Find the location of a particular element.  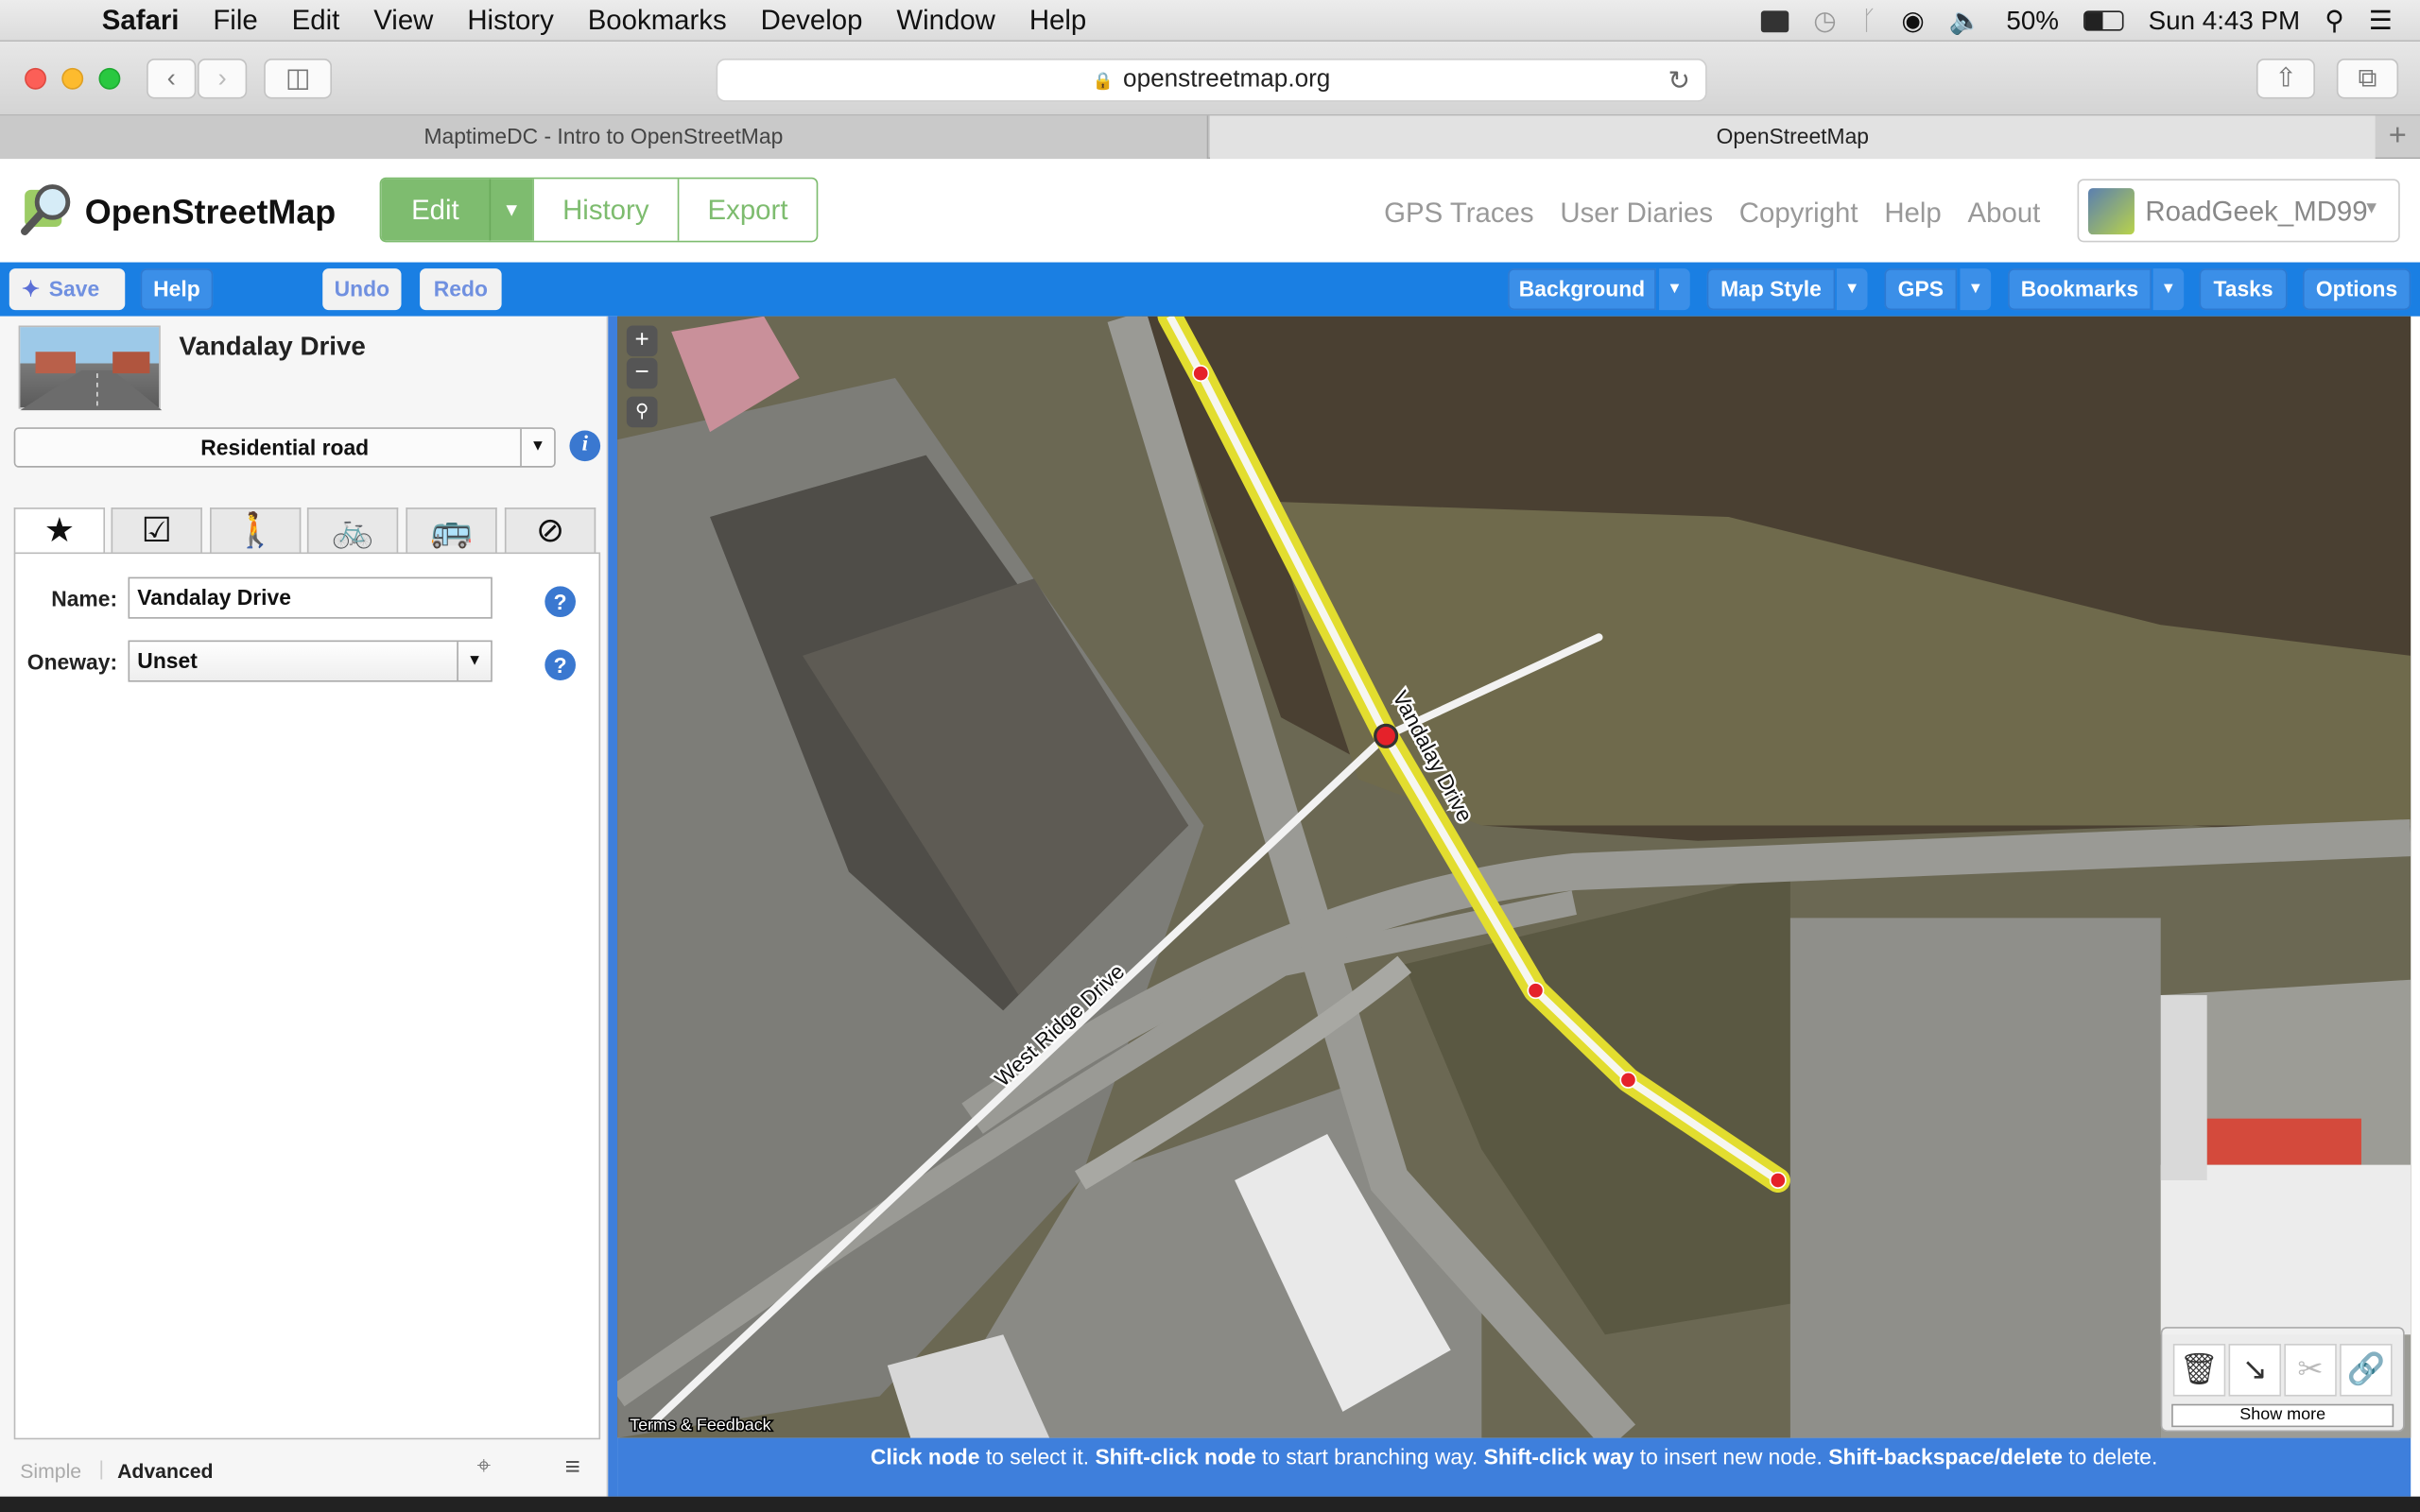

name-field: Vandalay Drive is located at coordinates (310, 597).